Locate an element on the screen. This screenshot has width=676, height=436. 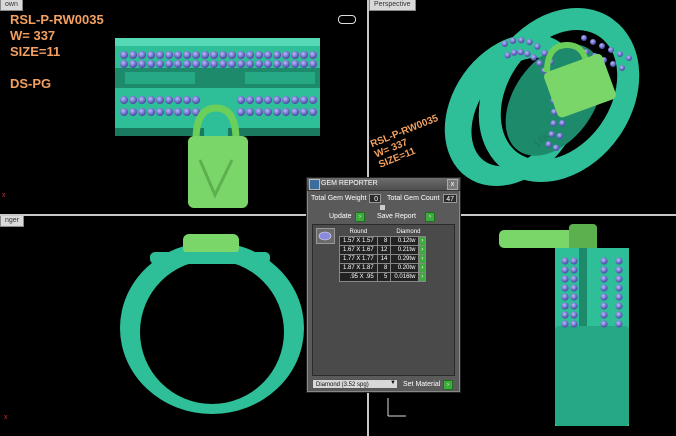
total-count-label: Total Gem Count is located at coordinates (413, 198).